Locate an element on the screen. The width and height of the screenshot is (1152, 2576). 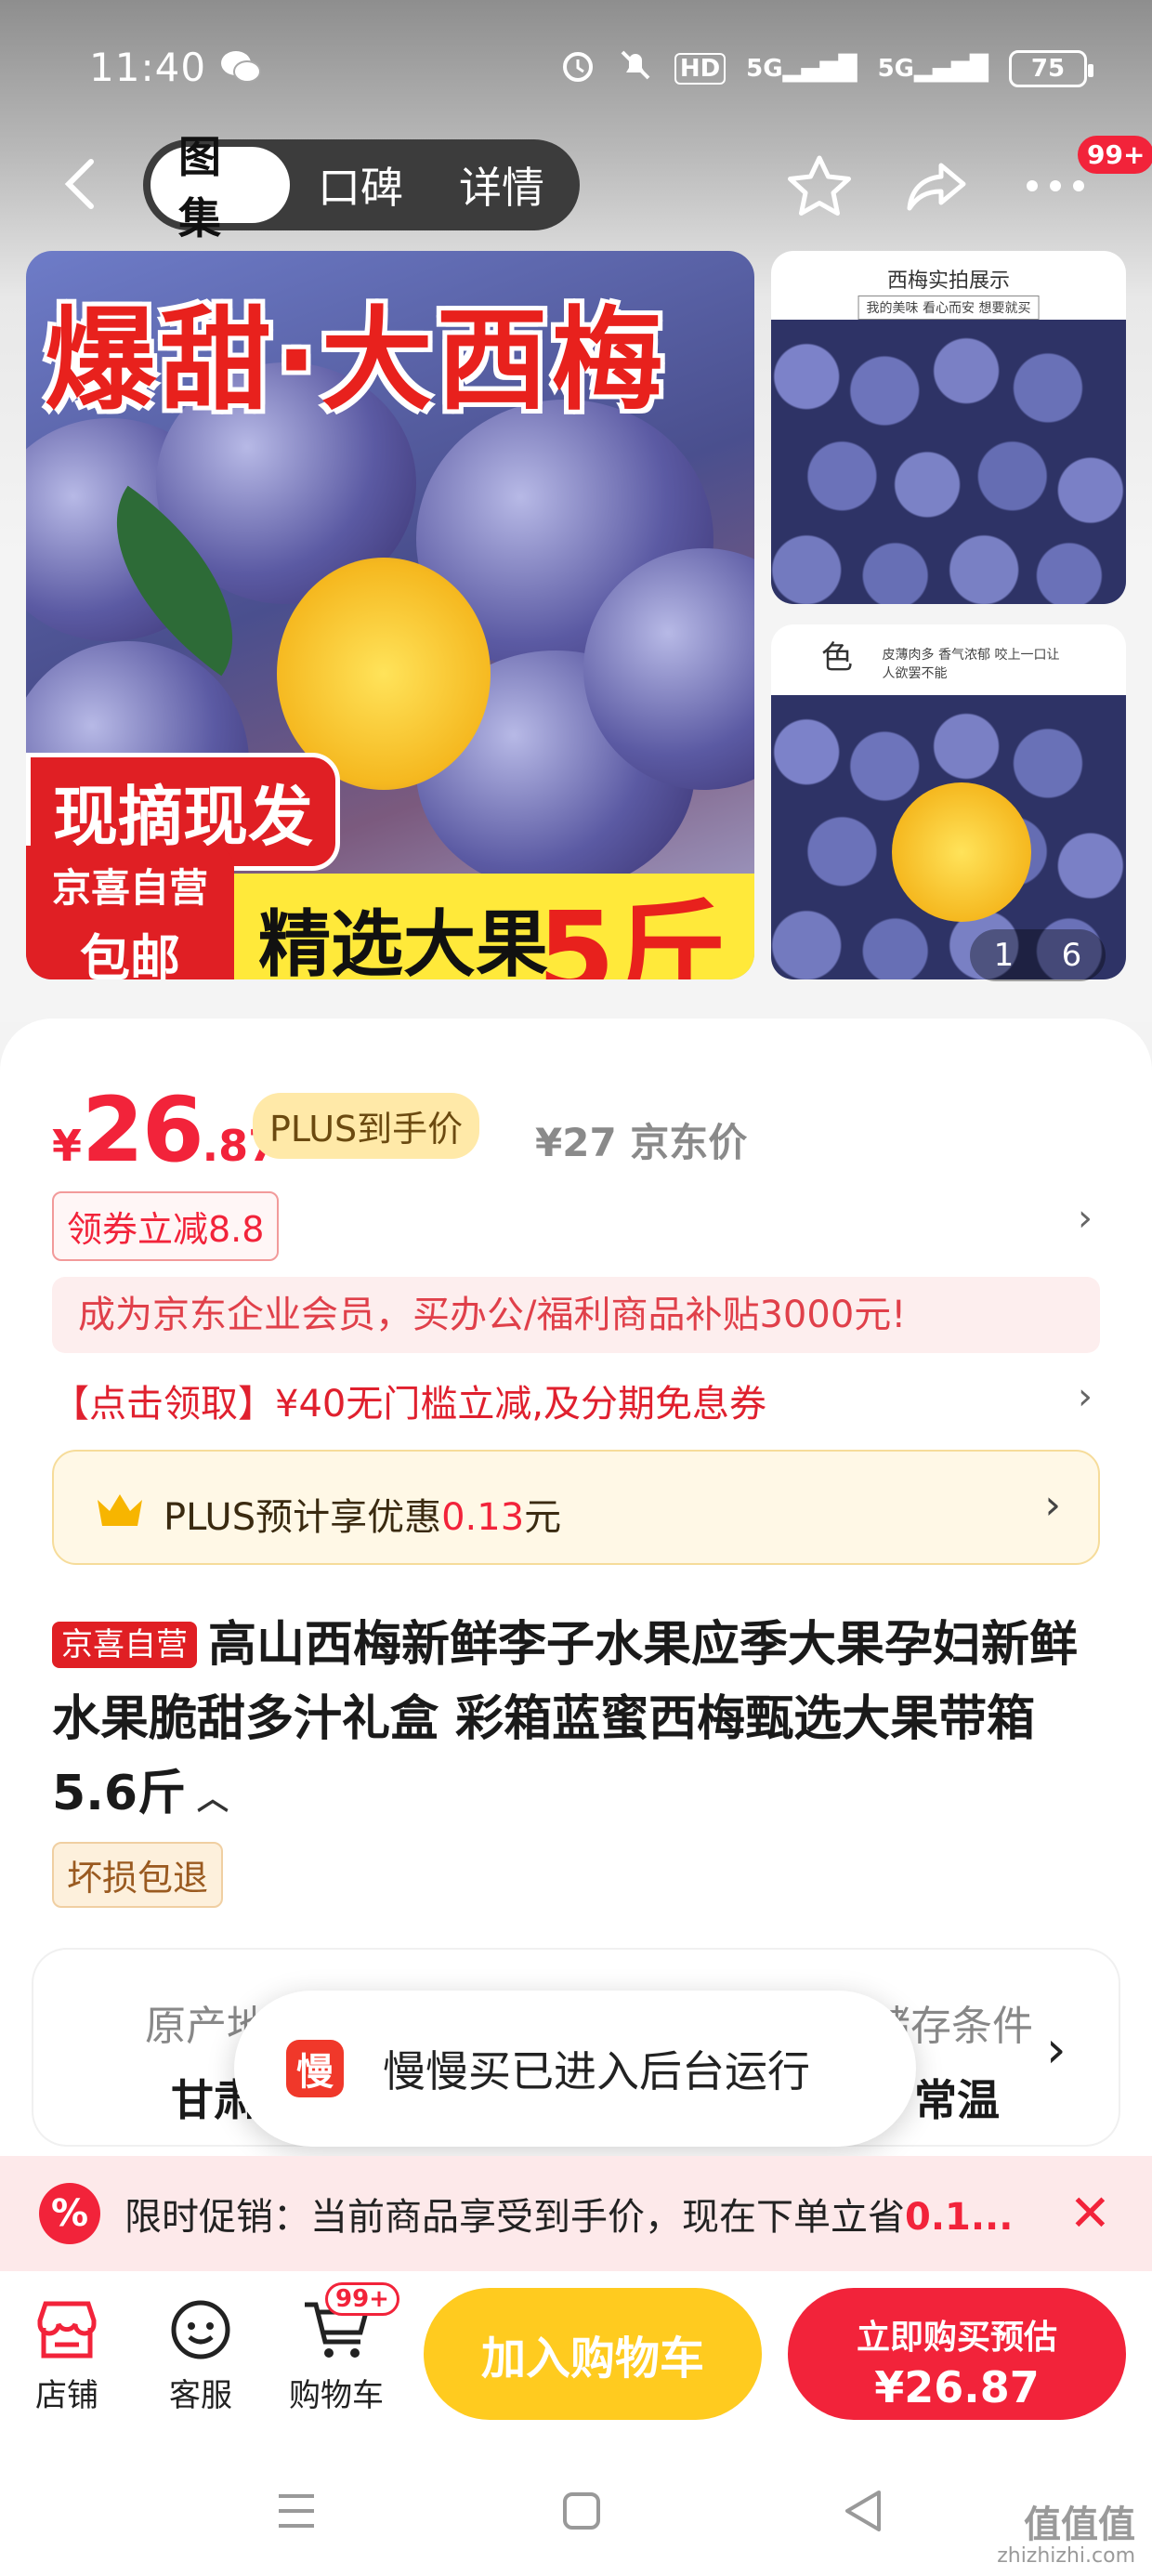
signal-icon-2: 5G▂▄▆█ is located at coordinates (932, 68).